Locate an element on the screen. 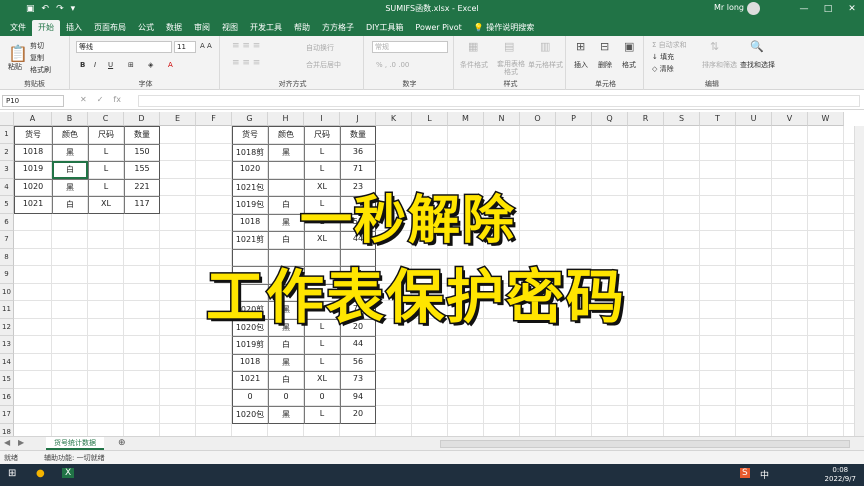 The image size is (864, 486). paste-label: 粘贴 is located at coordinates (15, 67).